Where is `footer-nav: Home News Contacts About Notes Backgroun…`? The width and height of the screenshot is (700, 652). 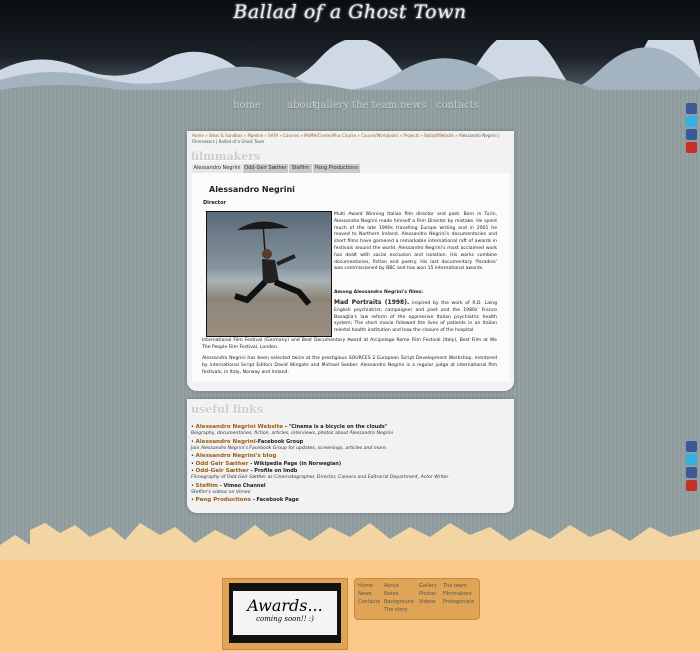
footer-nav: Home News Contacts About Notes Backgroun… is located at coordinates (417, 599).